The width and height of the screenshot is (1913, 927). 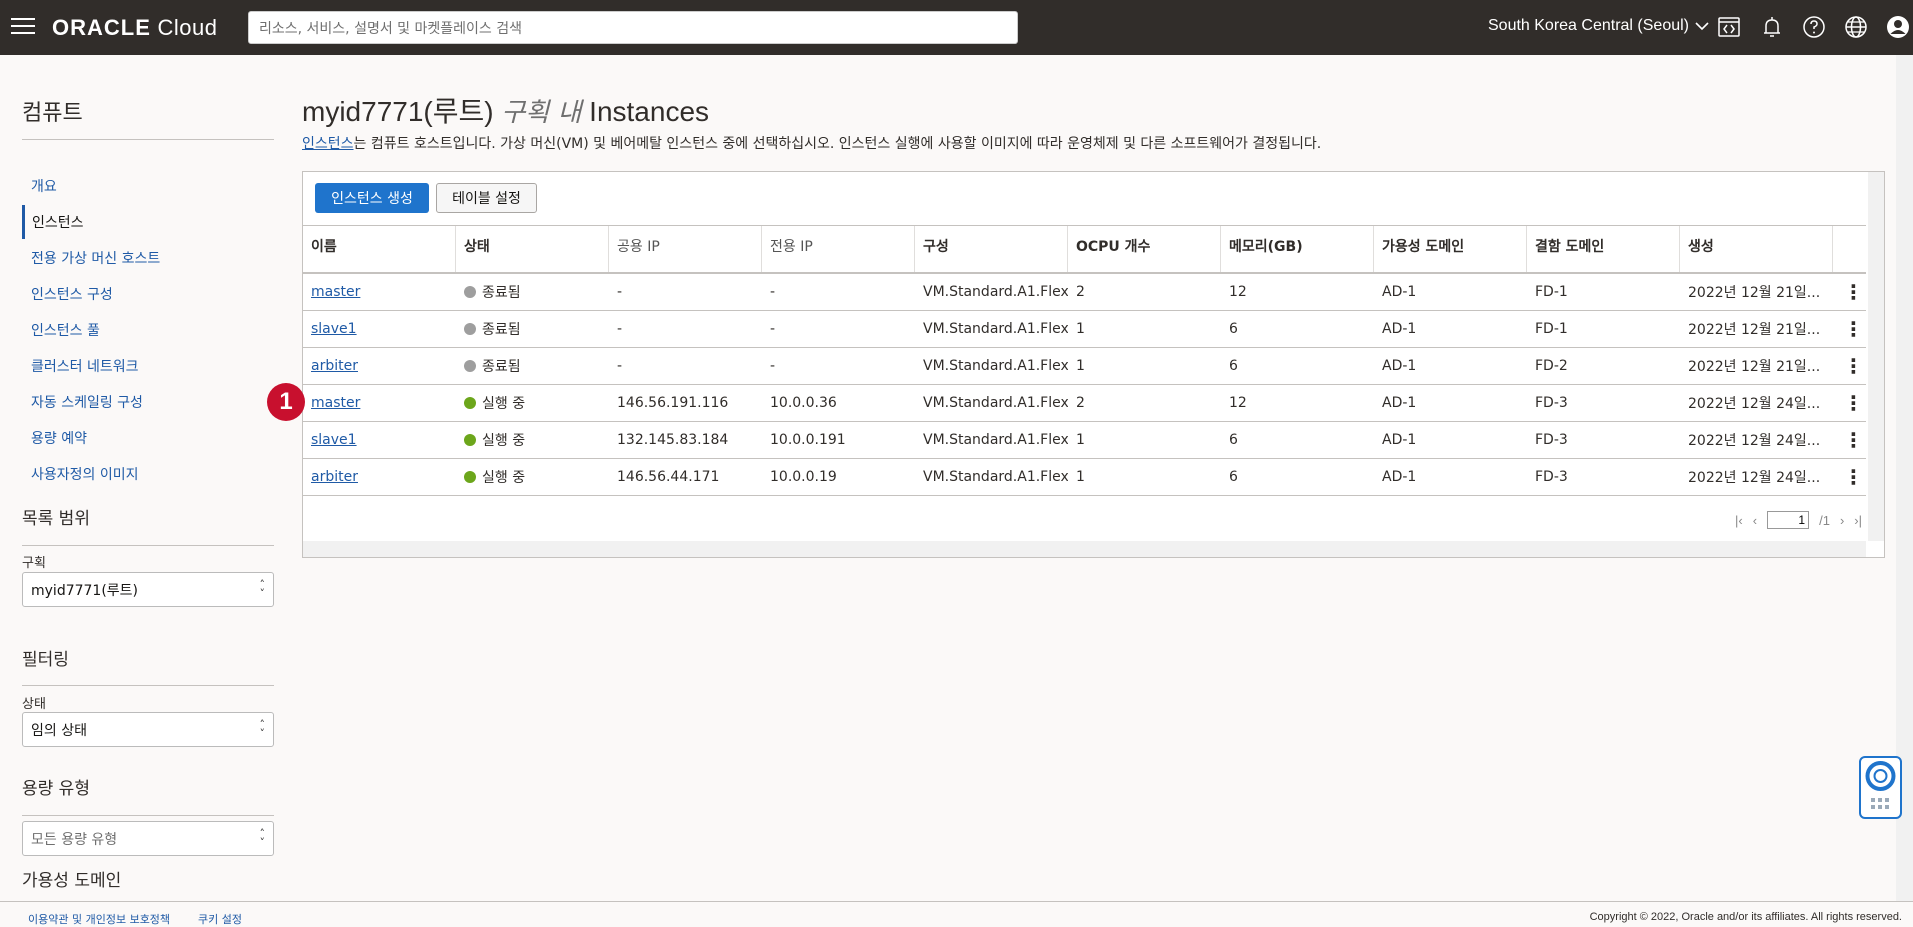 What do you see at coordinates (148, 186) in the screenshot?
I see `sidebar-item-overview: 개요` at bounding box center [148, 186].